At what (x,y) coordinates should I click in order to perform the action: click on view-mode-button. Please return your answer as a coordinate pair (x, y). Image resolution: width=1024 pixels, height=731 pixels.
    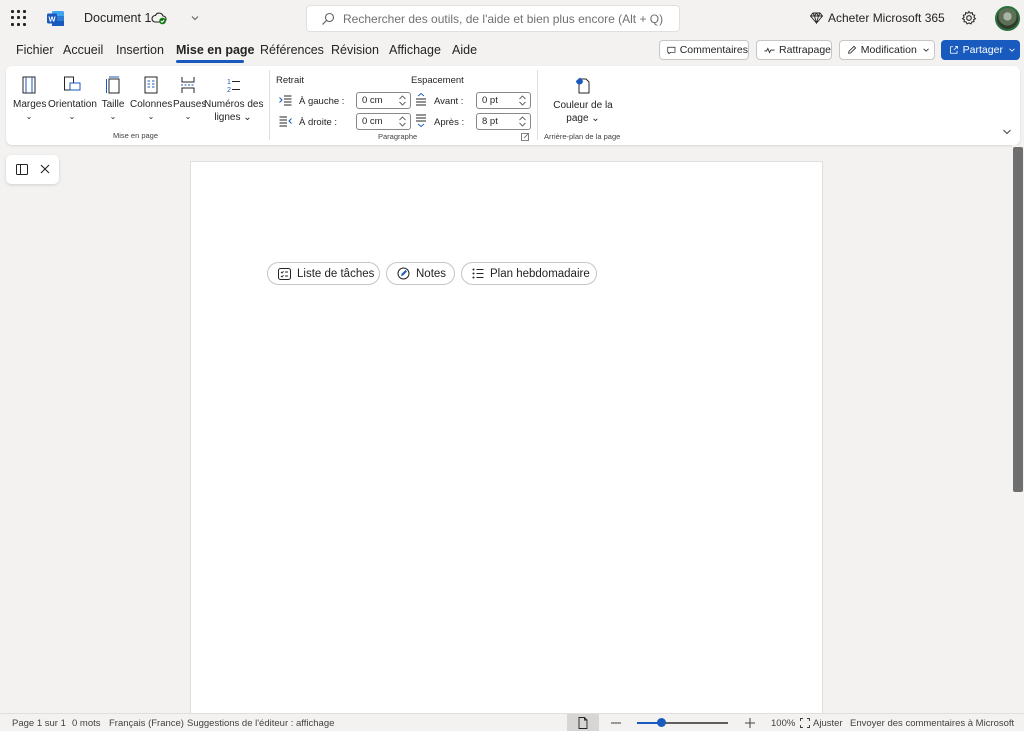
    Looking at the image, I should click on (583, 722).